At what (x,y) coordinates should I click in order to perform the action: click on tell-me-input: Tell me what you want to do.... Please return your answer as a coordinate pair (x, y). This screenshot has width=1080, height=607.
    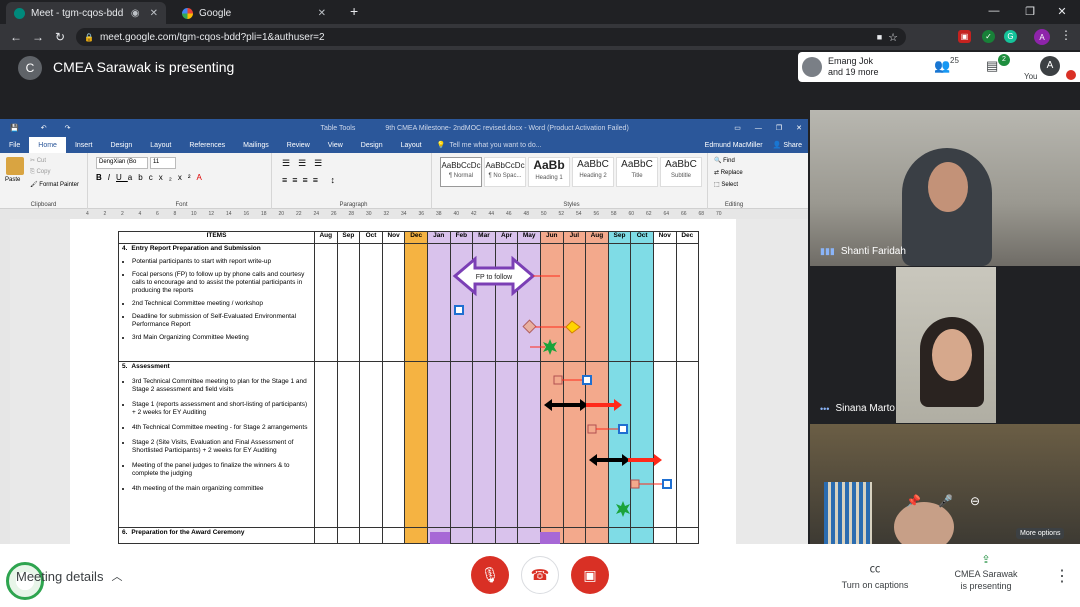
    Looking at the image, I should click on (495, 145).